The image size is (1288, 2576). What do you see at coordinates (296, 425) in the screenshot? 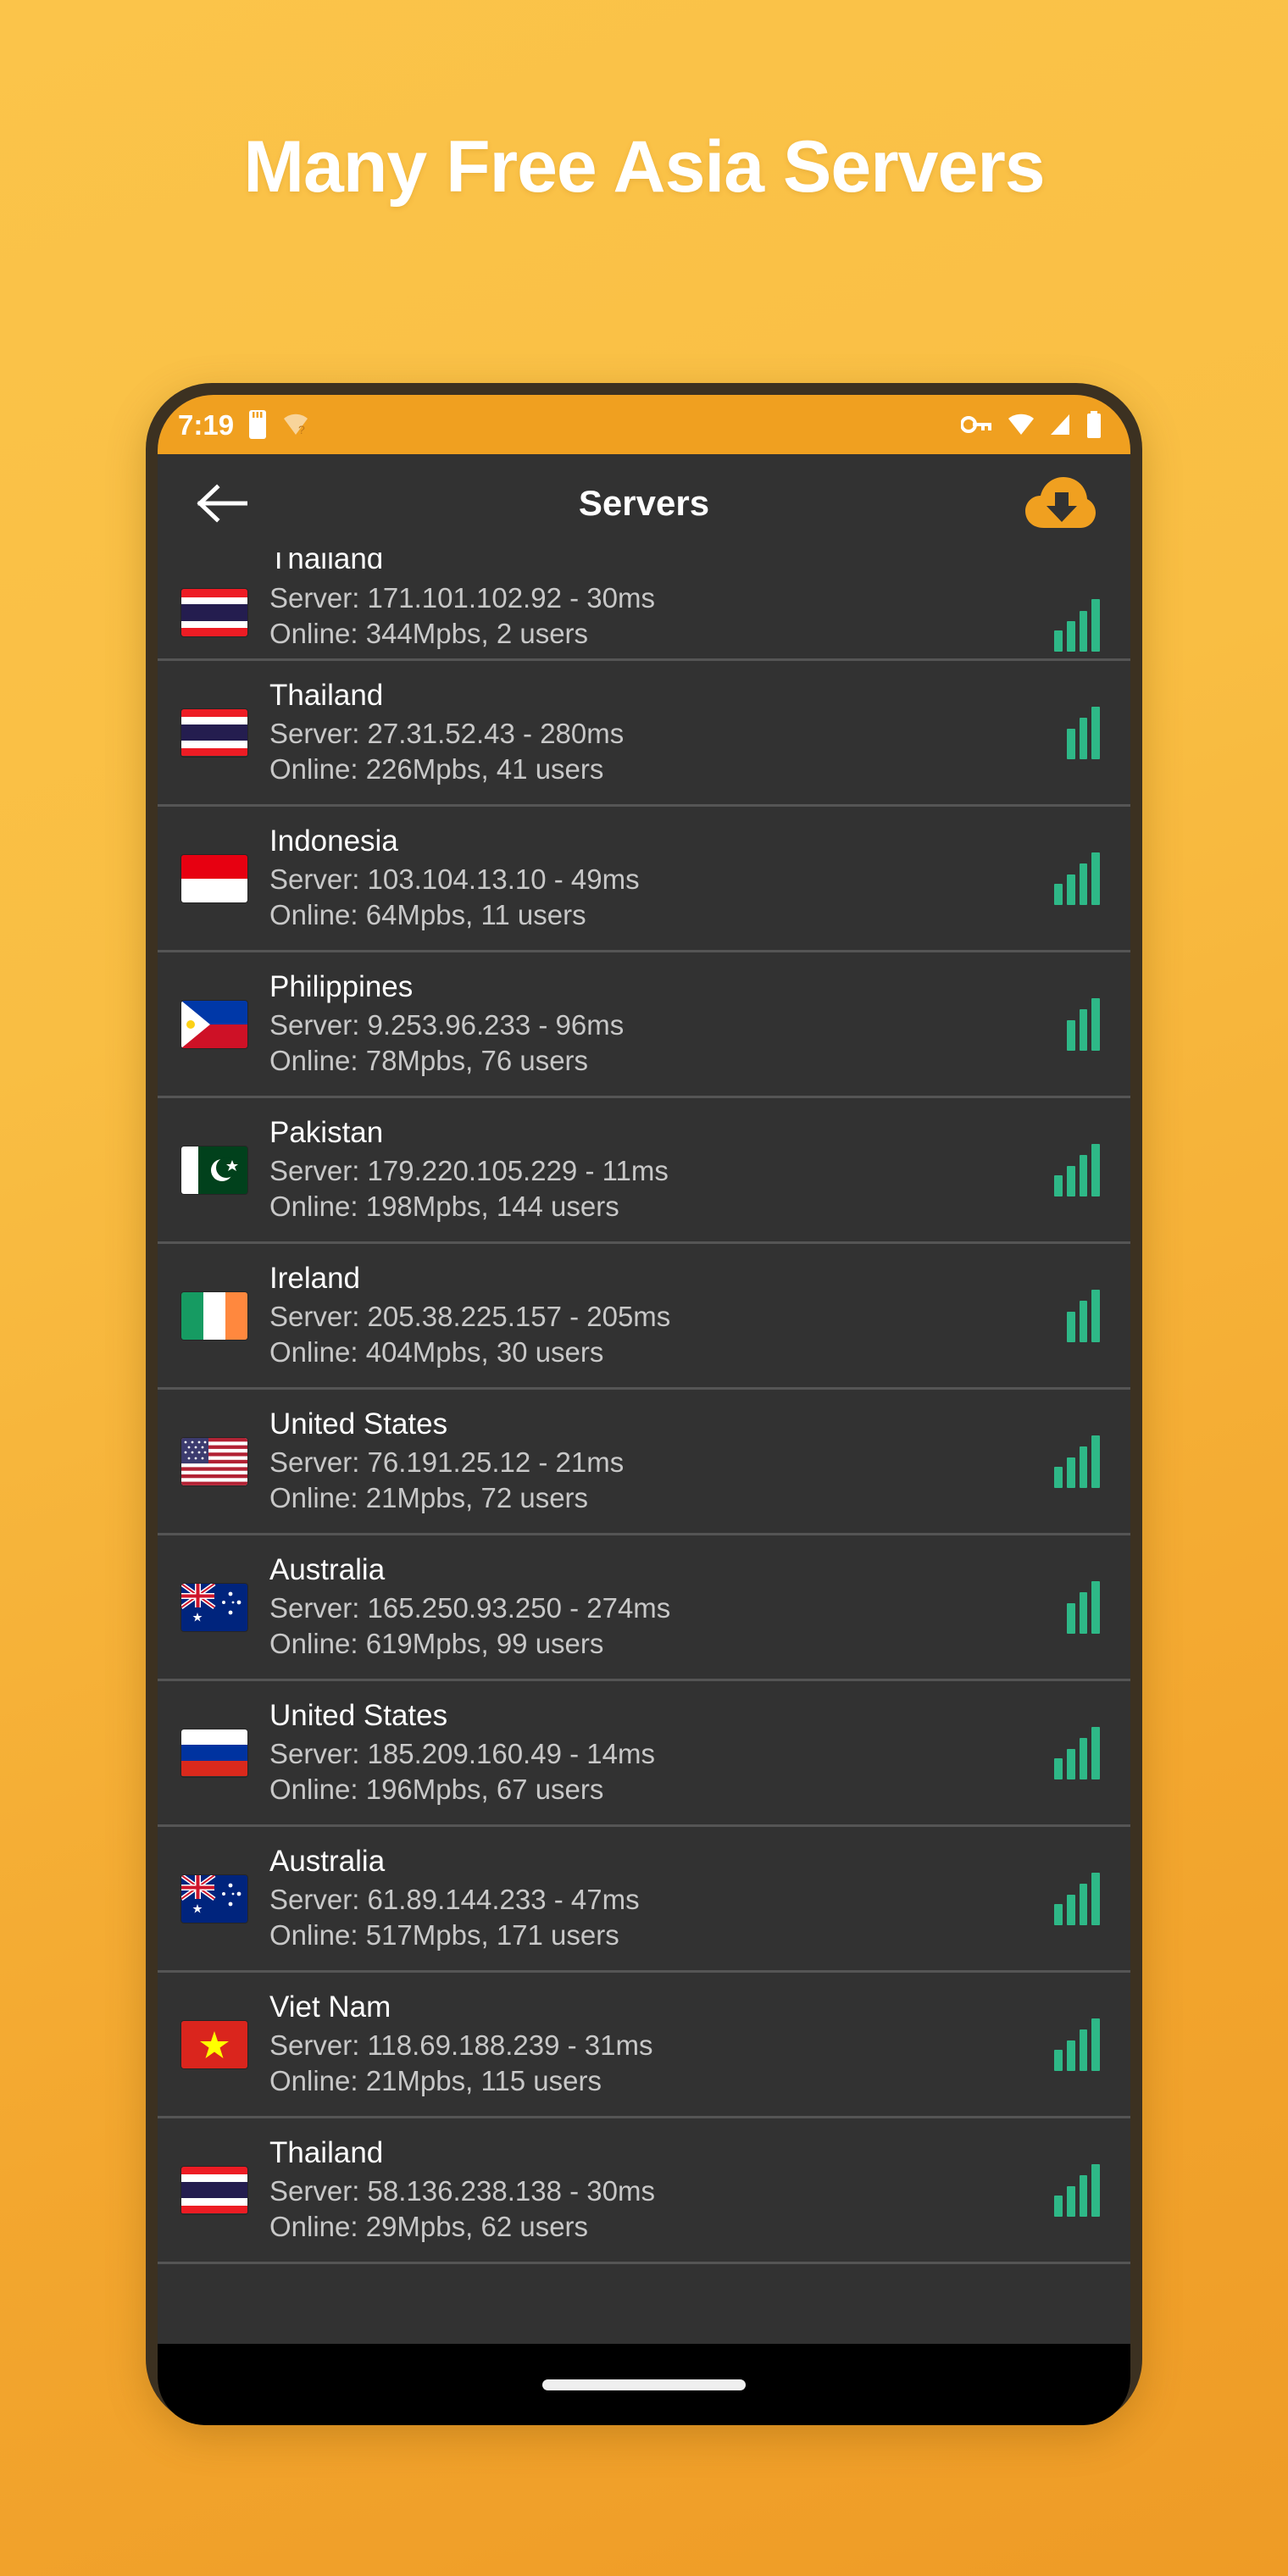
I see `wifi-question-icon: ?` at bounding box center [296, 425].